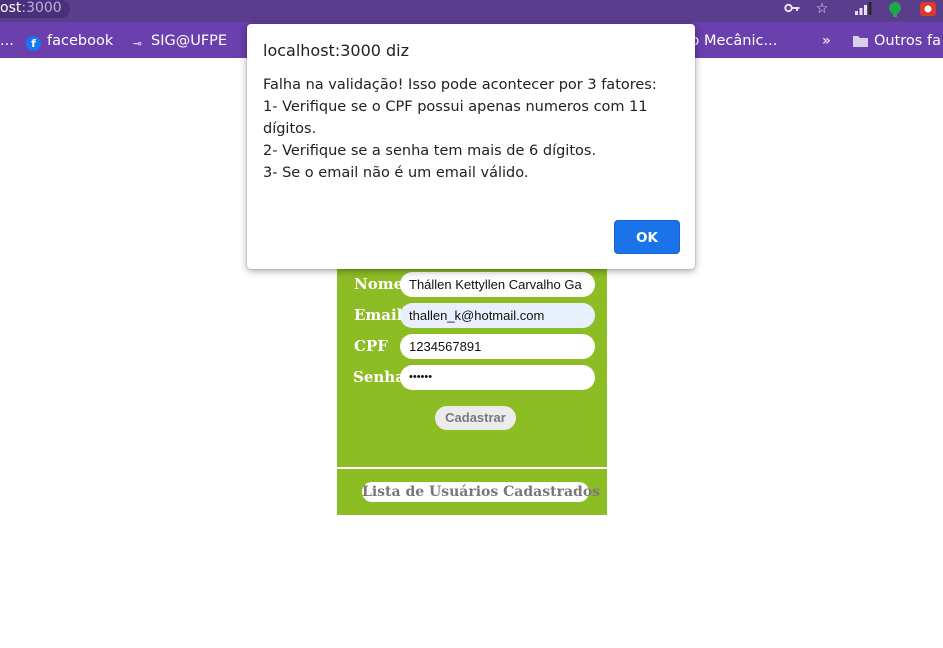  What do you see at coordinates (371, 346) in the screenshot?
I see `cpf-label: CPF` at bounding box center [371, 346].